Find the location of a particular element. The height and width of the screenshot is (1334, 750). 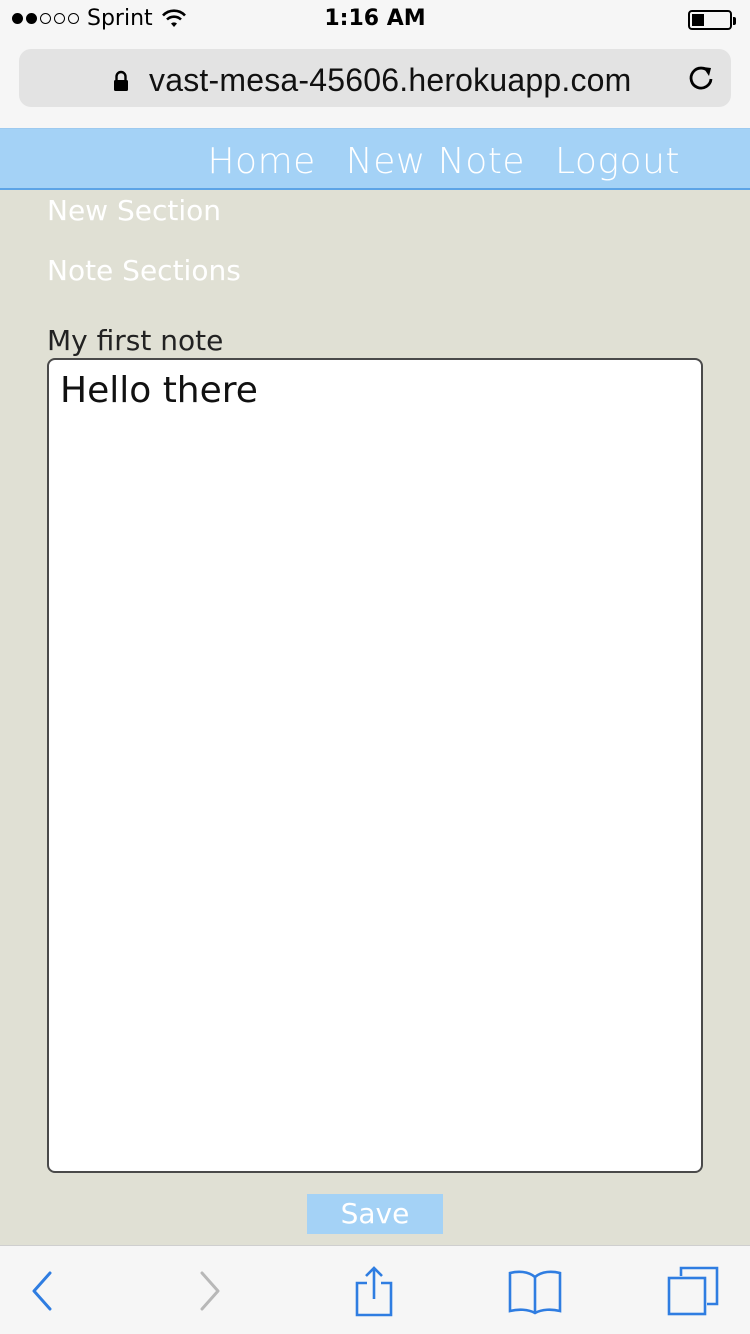

browser-chrome: vast-mesa-45606.herokuapp.com is located at coordinates (375, 84).